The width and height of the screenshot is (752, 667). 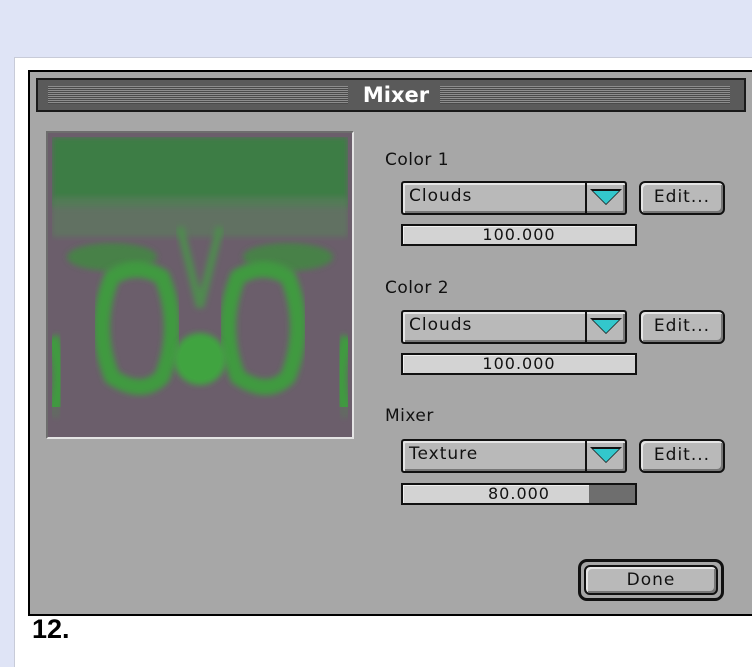 I want to click on color2-value-slider: 100.000, so click(x=519, y=364).